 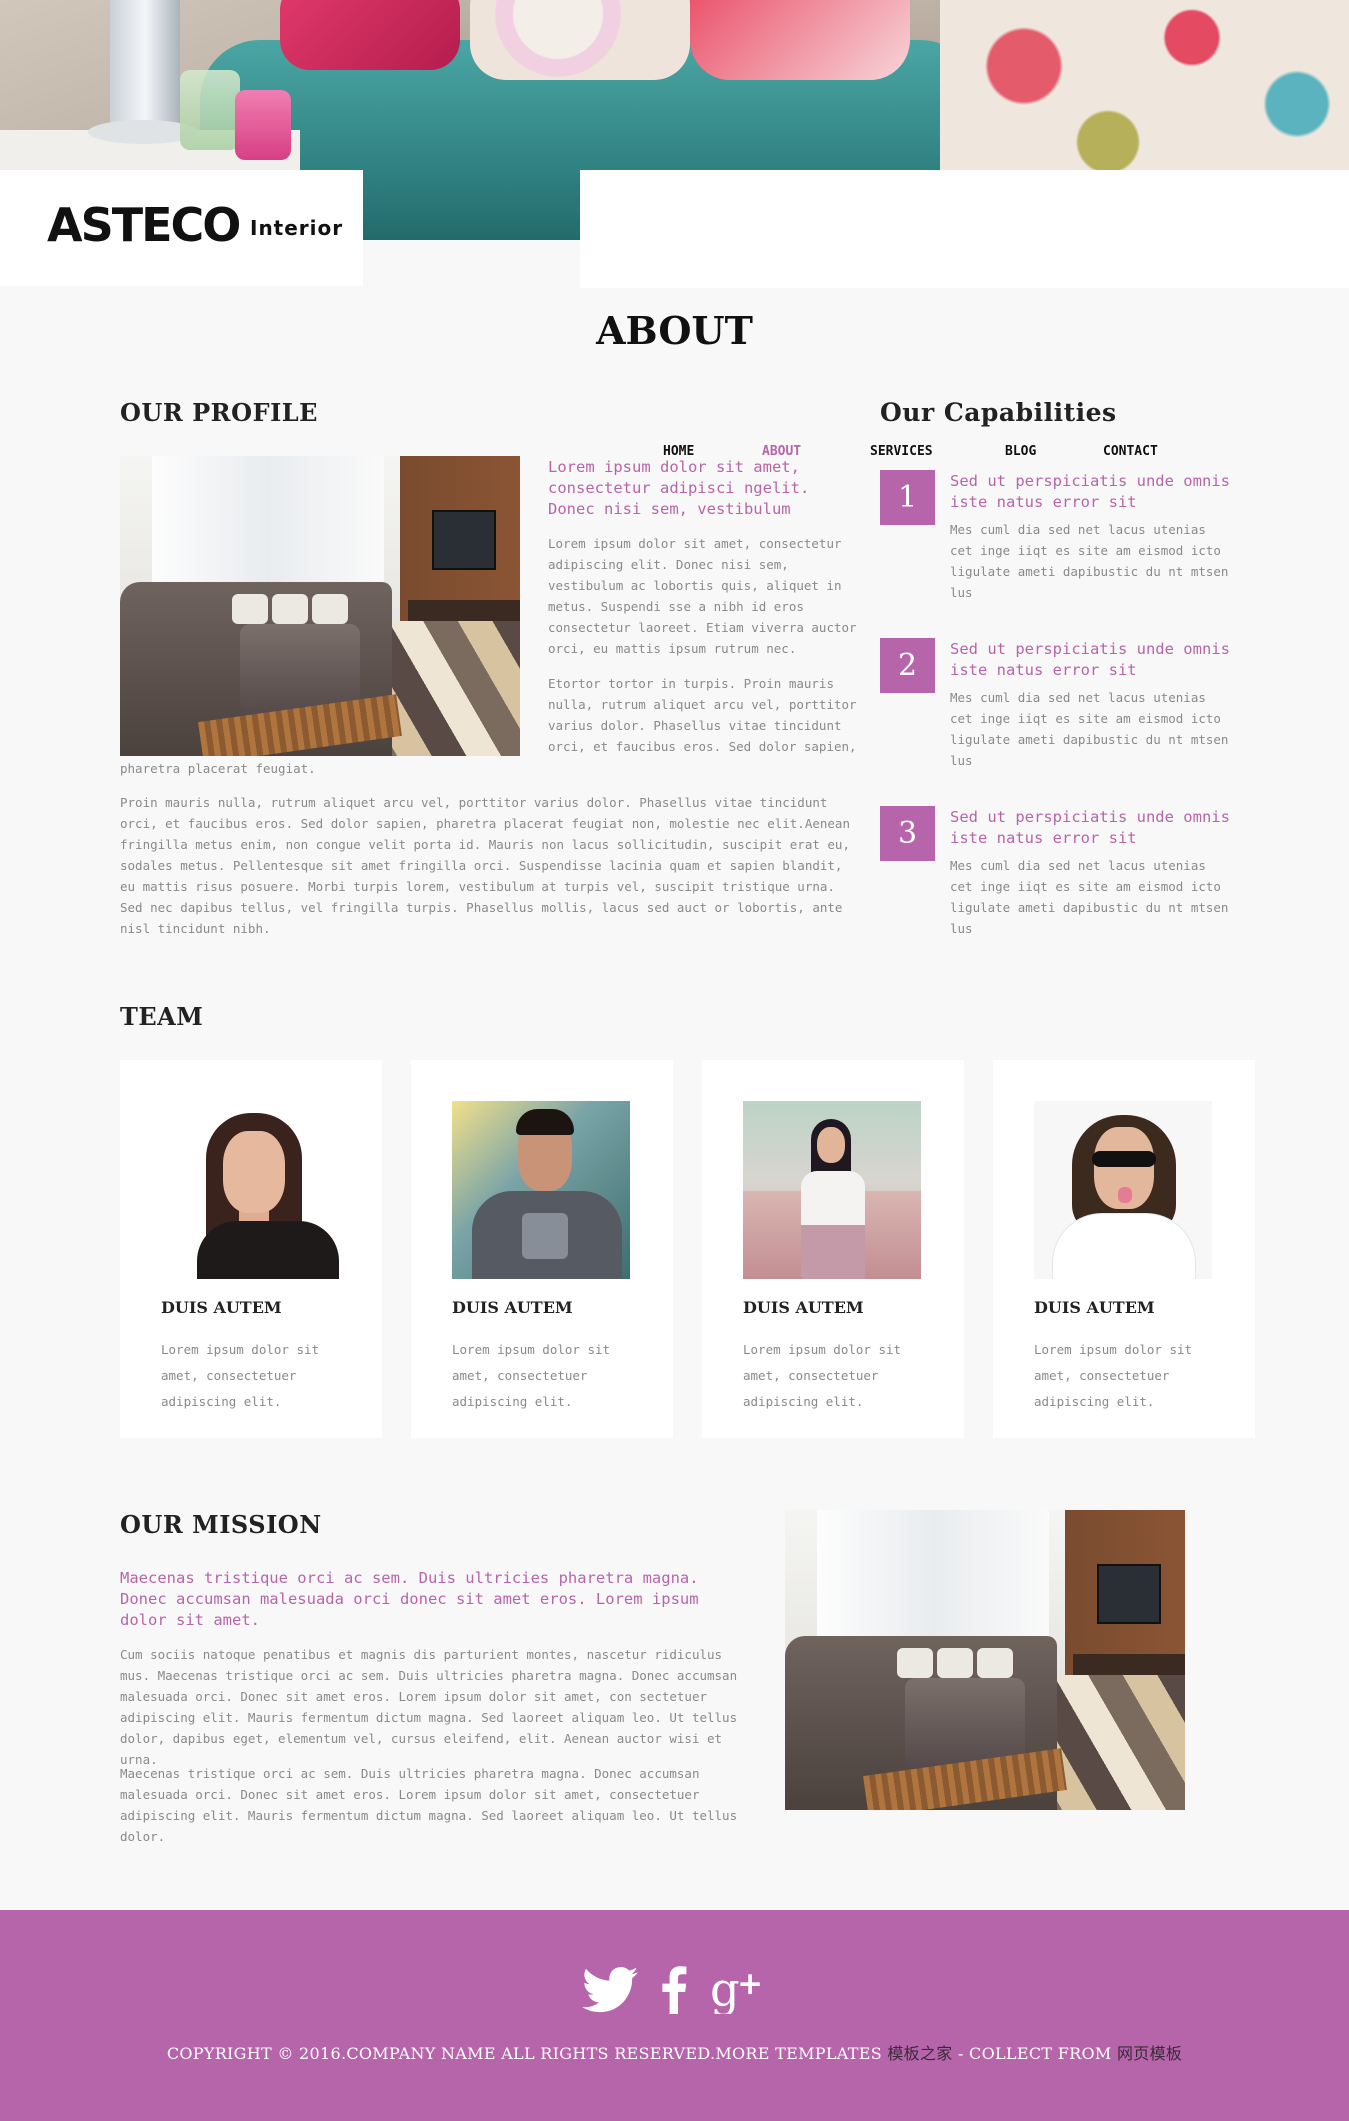 What do you see at coordinates (144, 225) in the screenshot?
I see `logo-wordmark: ASTECO` at bounding box center [144, 225].